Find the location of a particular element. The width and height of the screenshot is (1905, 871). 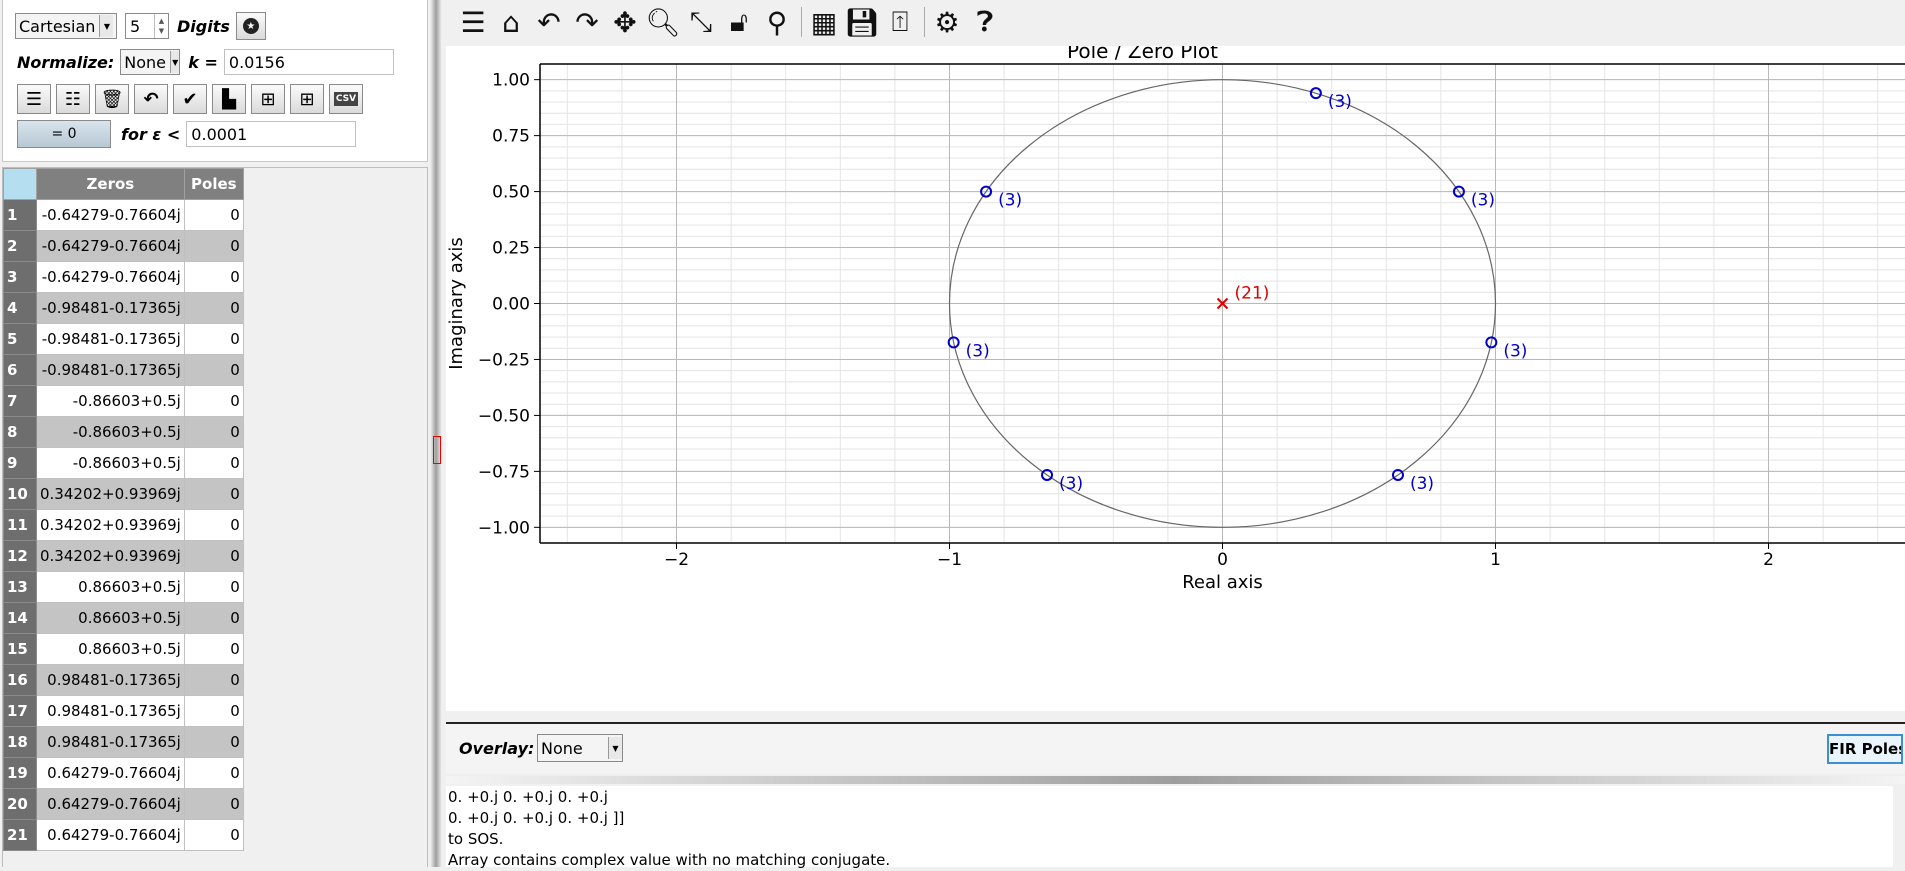

table-row: 17 0.98481-0.17365j 0 is located at coordinates (123, 711).